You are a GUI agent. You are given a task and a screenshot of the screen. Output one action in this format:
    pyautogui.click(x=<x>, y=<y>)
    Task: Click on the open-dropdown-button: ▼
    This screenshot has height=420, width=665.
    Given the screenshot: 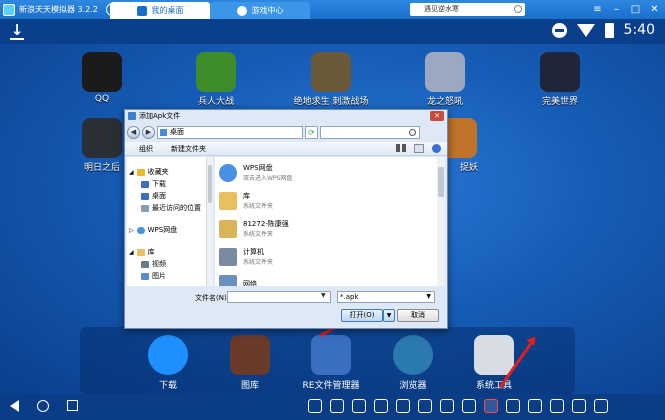 What is the action you would take?
    pyautogui.click(x=389, y=315)
    